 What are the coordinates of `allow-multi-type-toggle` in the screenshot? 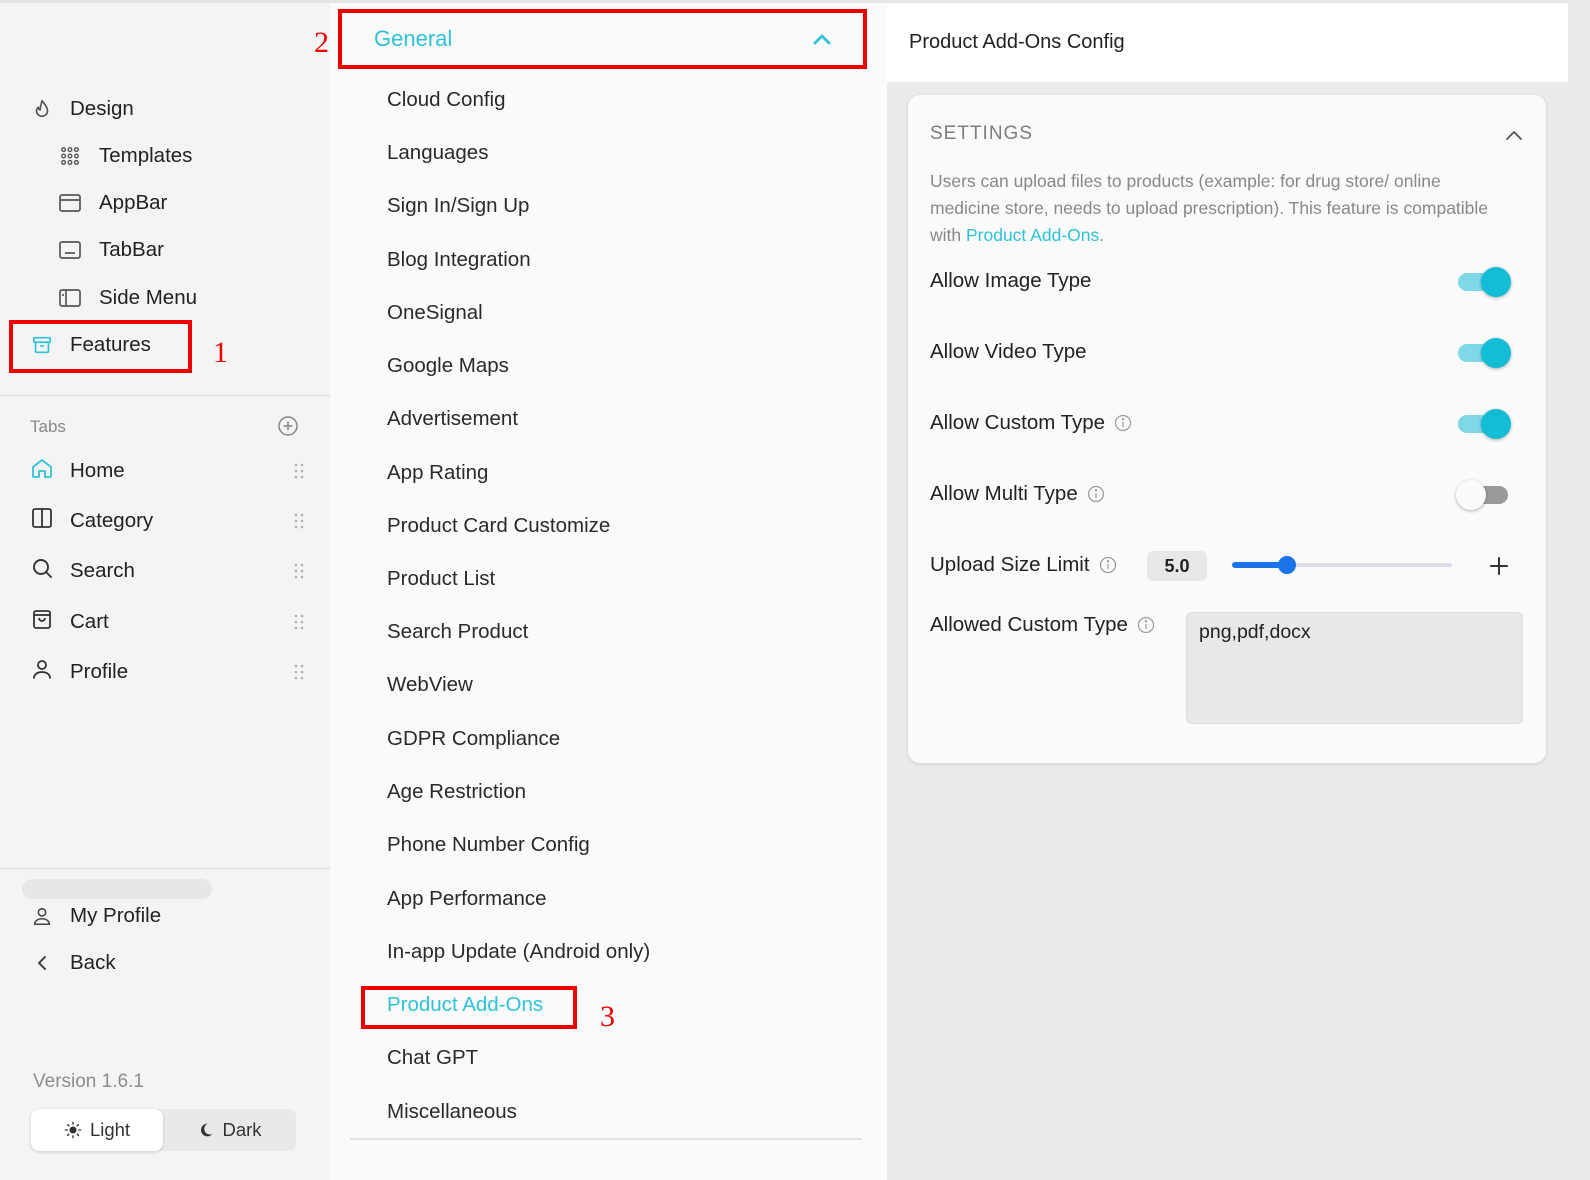 It's located at (1484, 494).